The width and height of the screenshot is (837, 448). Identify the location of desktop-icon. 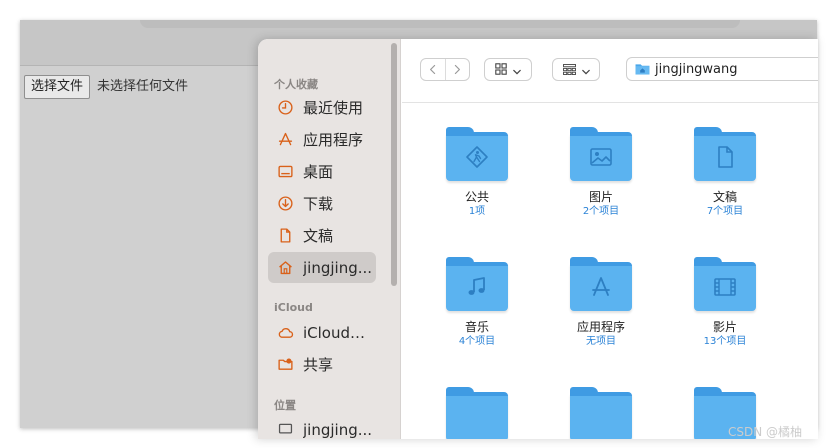
(285, 172).